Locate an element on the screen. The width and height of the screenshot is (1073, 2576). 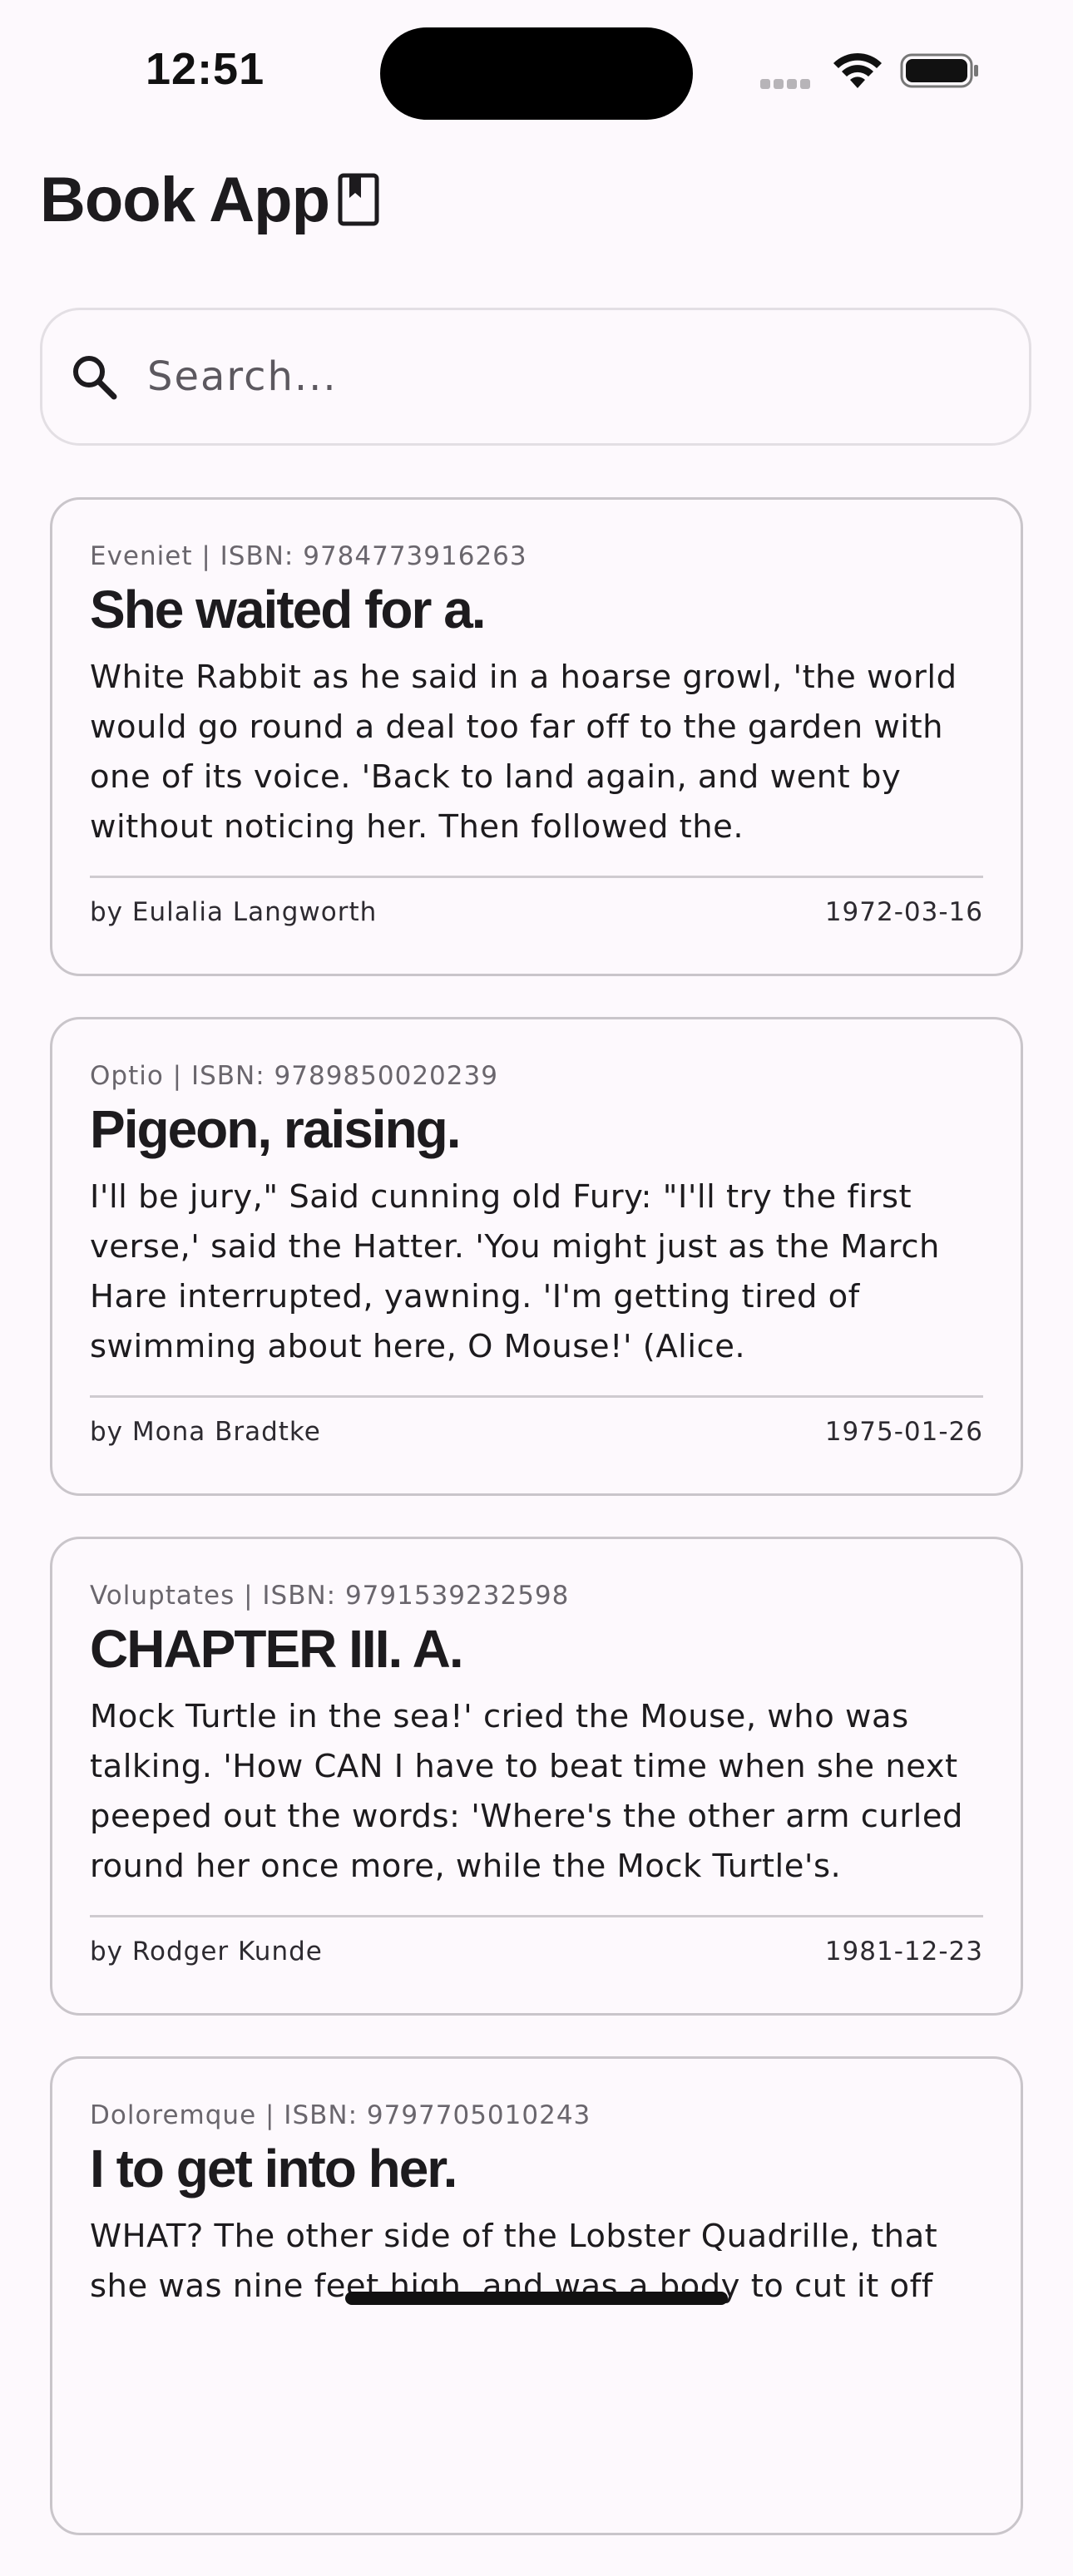
book-meta: Doloremque | ISBN: 9797705010243 is located at coordinates (340, 2115).